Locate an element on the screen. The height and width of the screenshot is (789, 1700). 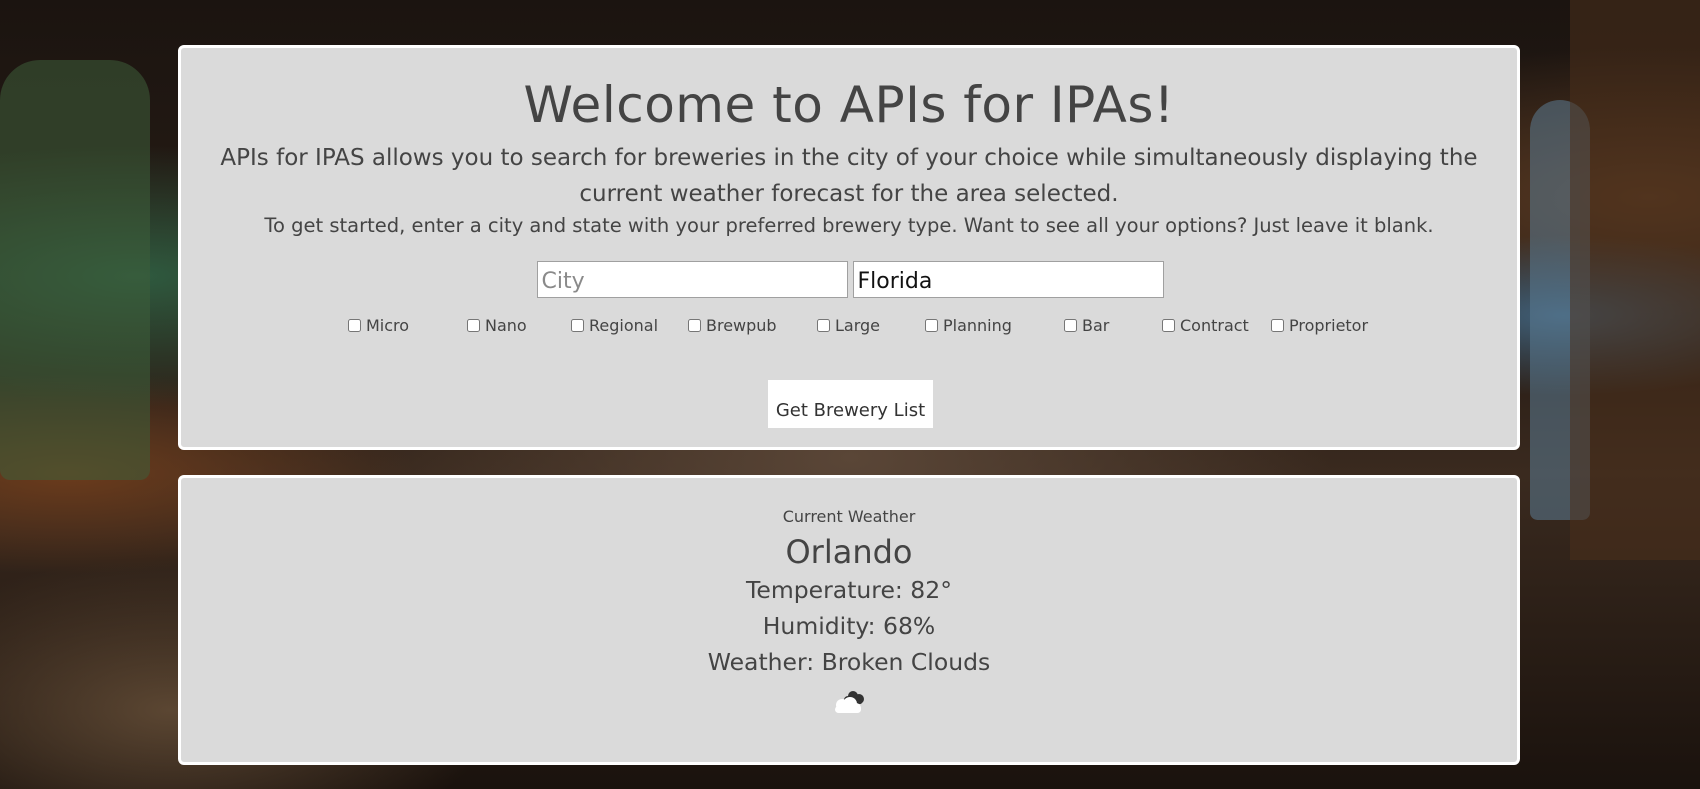
checkbox-nano is located at coordinates (473, 325).